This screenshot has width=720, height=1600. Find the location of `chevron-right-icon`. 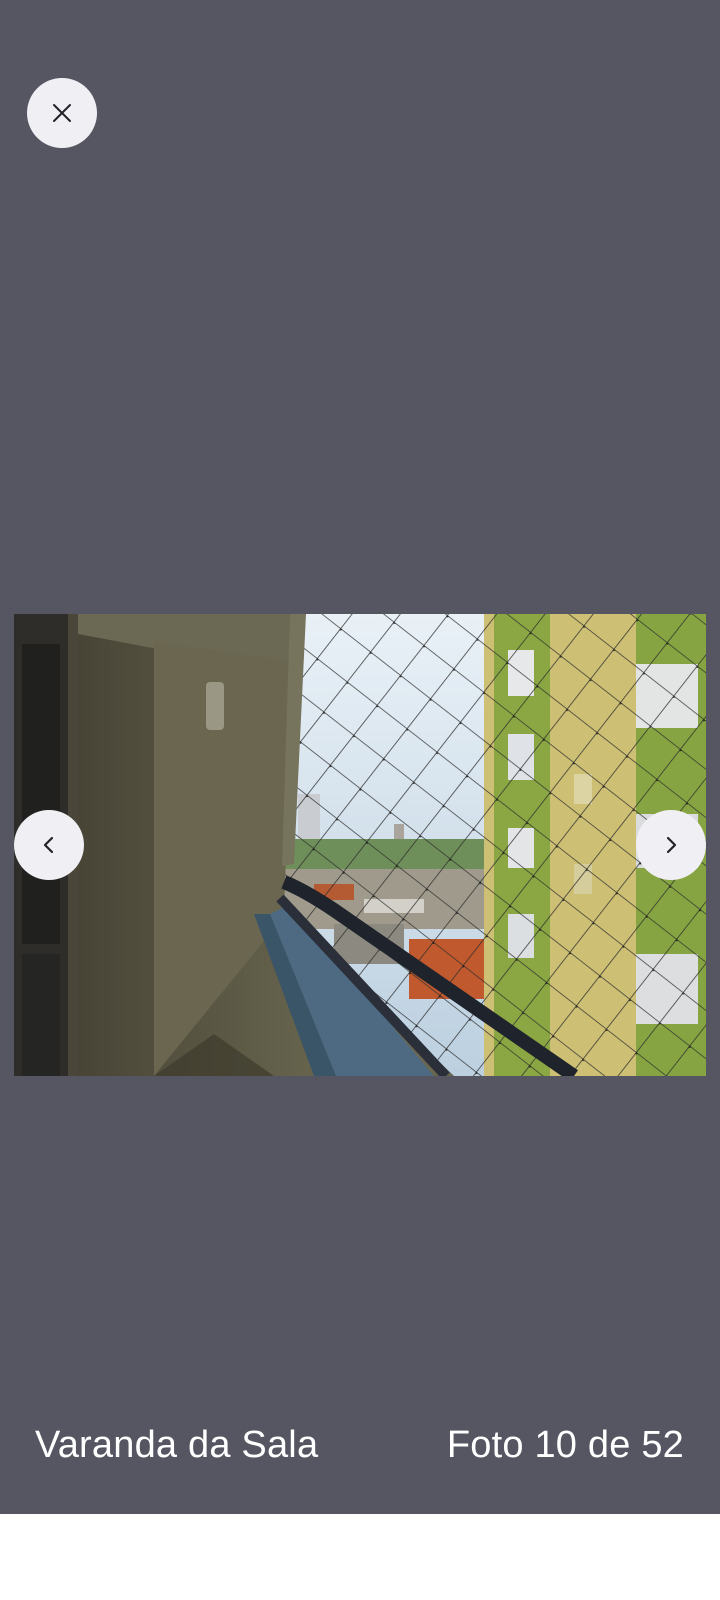

chevron-right-icon is located at coordinates (671, 845).